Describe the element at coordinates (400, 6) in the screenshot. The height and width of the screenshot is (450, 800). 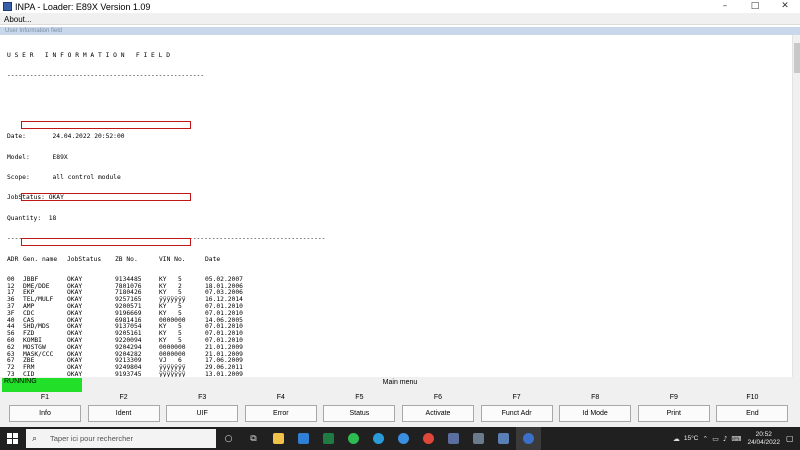
I see `title-bar: INPA - Loader: E89X Version 1.09 – □ ✕` at that location.